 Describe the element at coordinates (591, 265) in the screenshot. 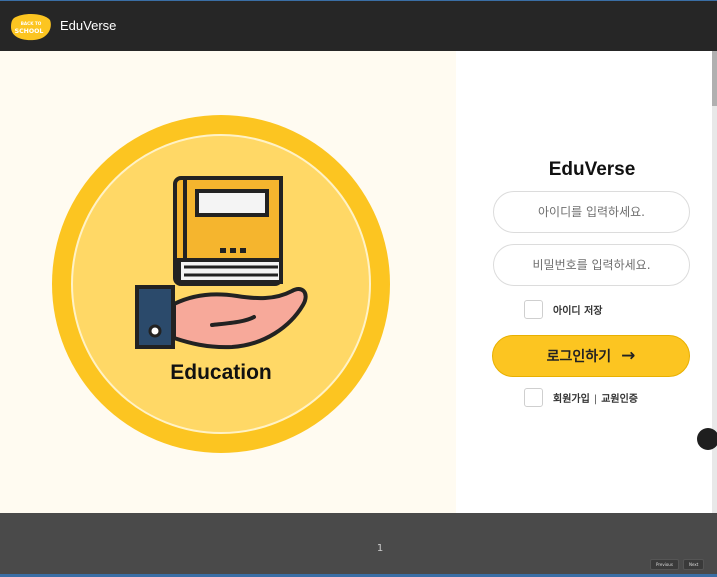

I see `password-input` at that location.